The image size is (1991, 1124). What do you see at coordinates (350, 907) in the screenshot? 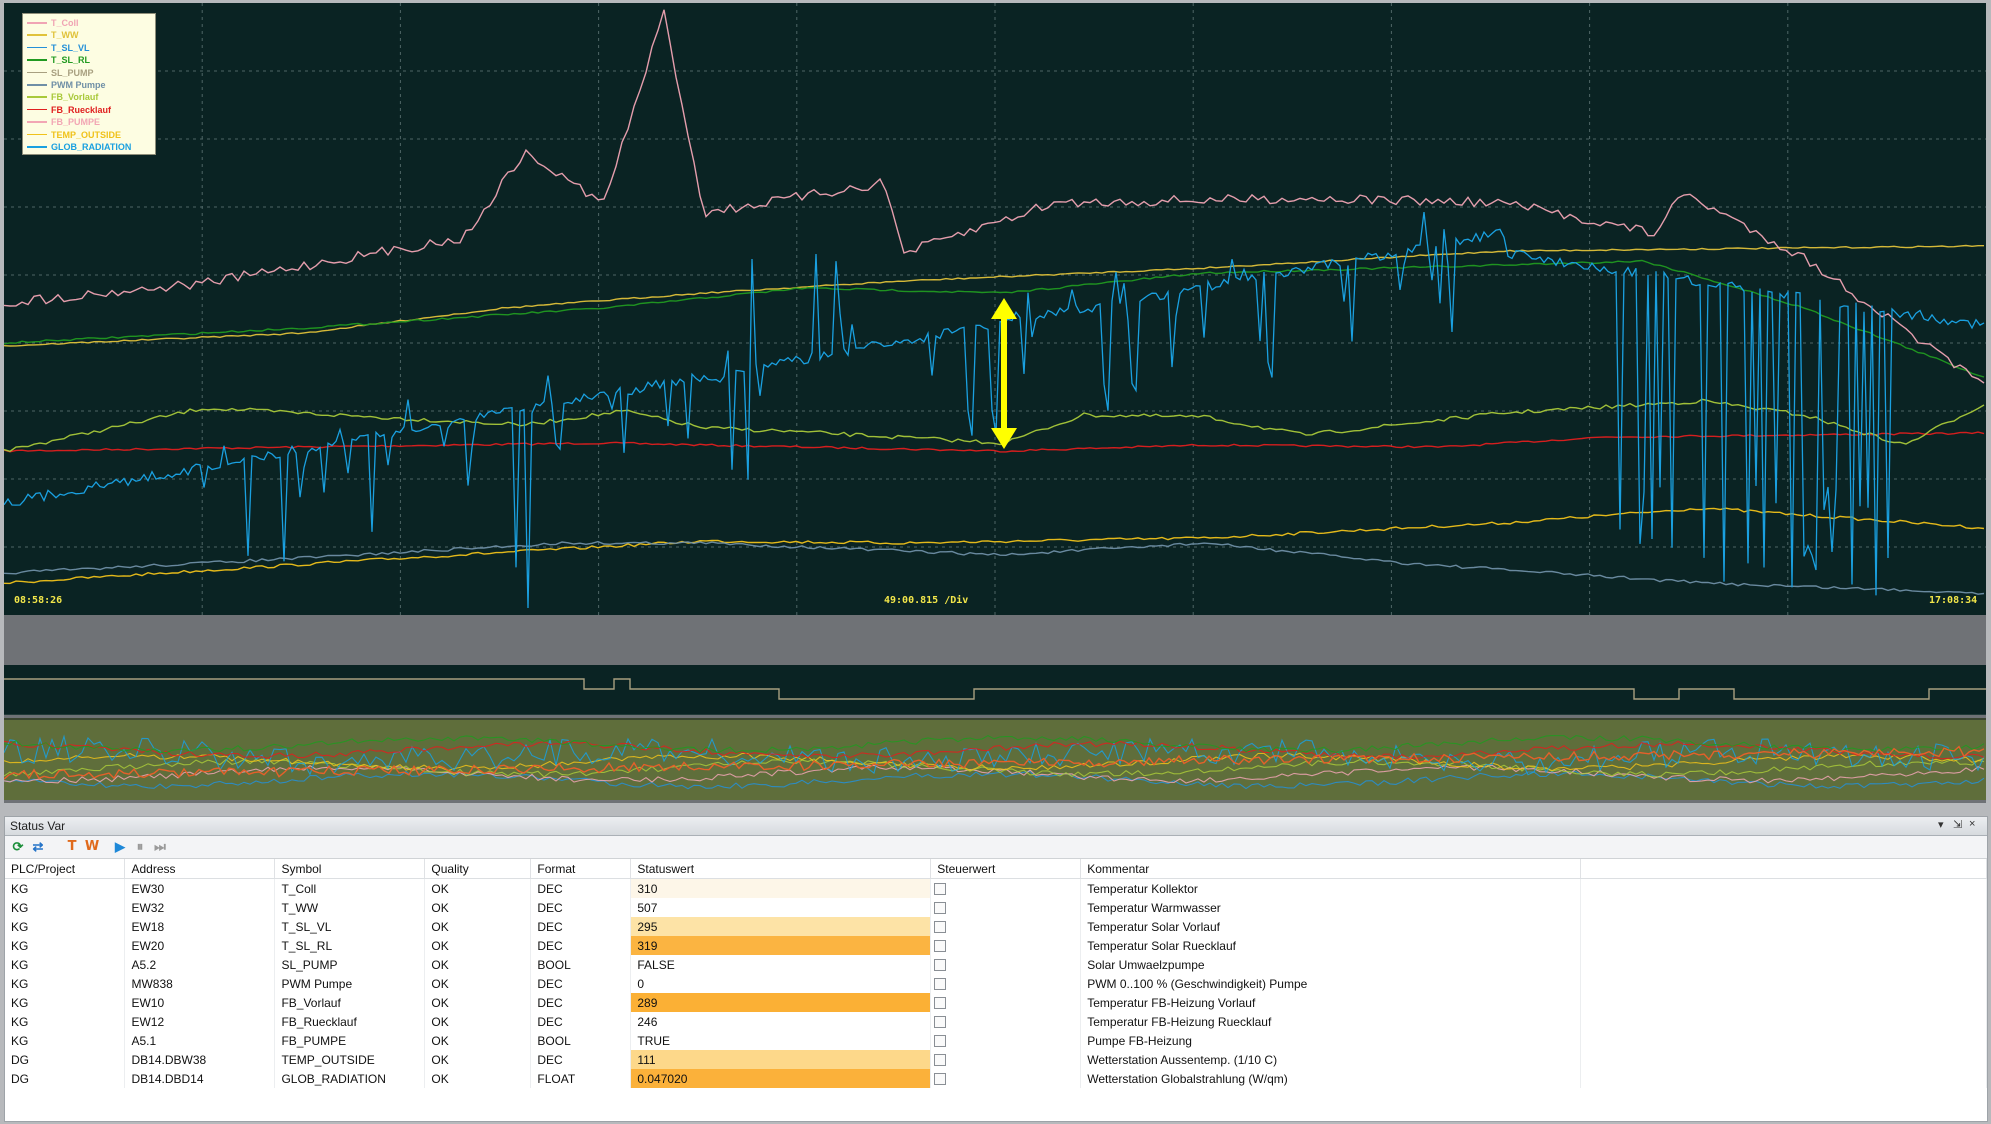
I see `cell-symbol: T_WW` at bounding box center [350, 907].